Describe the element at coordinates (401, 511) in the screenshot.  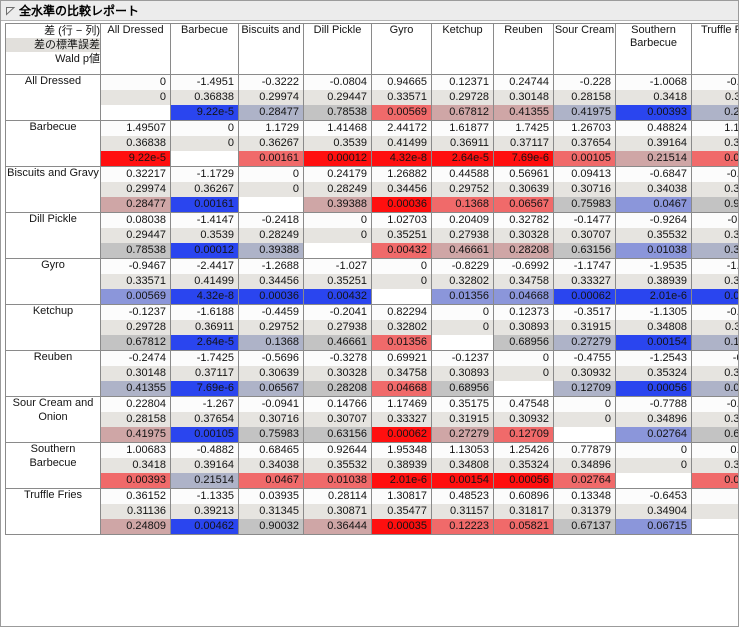
I see `comparison-cell: 1.30817 0.35477 0.00035` at that location.